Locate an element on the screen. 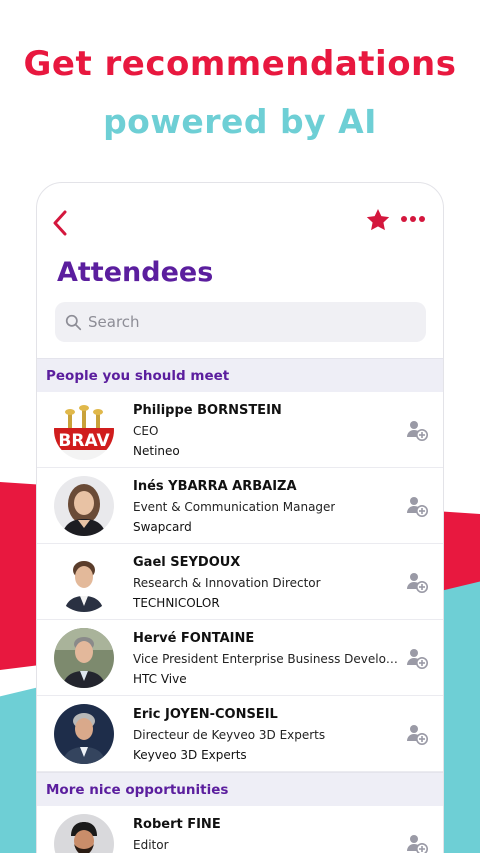 Image resolution: width=480 pixels, height=853 pixels. attendee-name: Philippe BORNSTEIN is located at coordinates (207, 410).